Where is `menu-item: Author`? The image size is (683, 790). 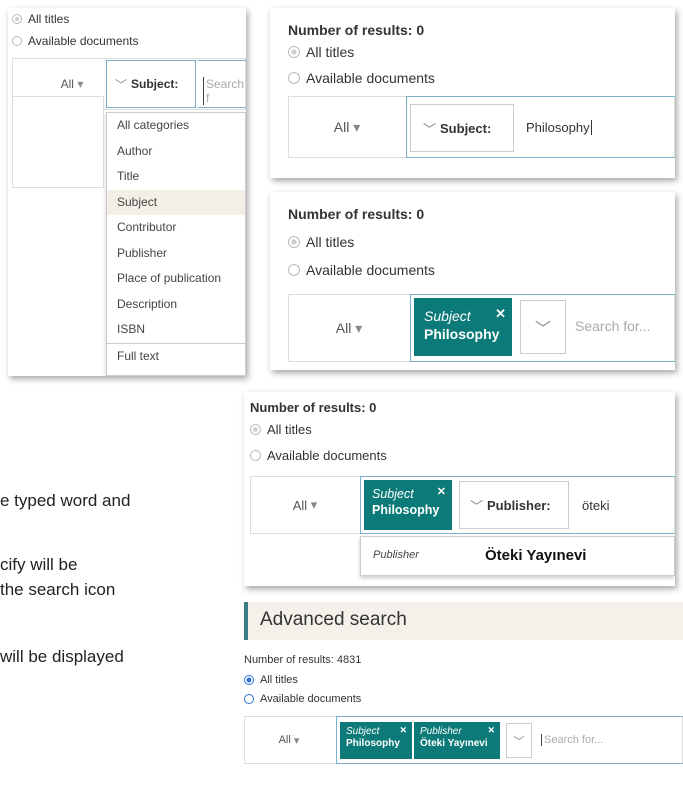
menu-item: Author is located at coordinates (176, 152).